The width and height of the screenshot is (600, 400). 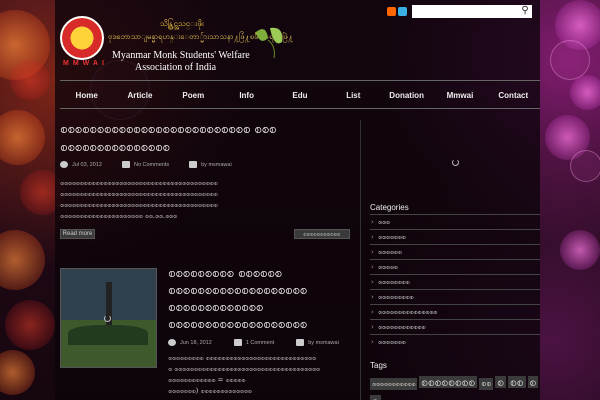 I want to click on post-title: စစစစစစစစစစစစစစစစစစစစစစစစစစ စစစ, so click(x=168, y=130).